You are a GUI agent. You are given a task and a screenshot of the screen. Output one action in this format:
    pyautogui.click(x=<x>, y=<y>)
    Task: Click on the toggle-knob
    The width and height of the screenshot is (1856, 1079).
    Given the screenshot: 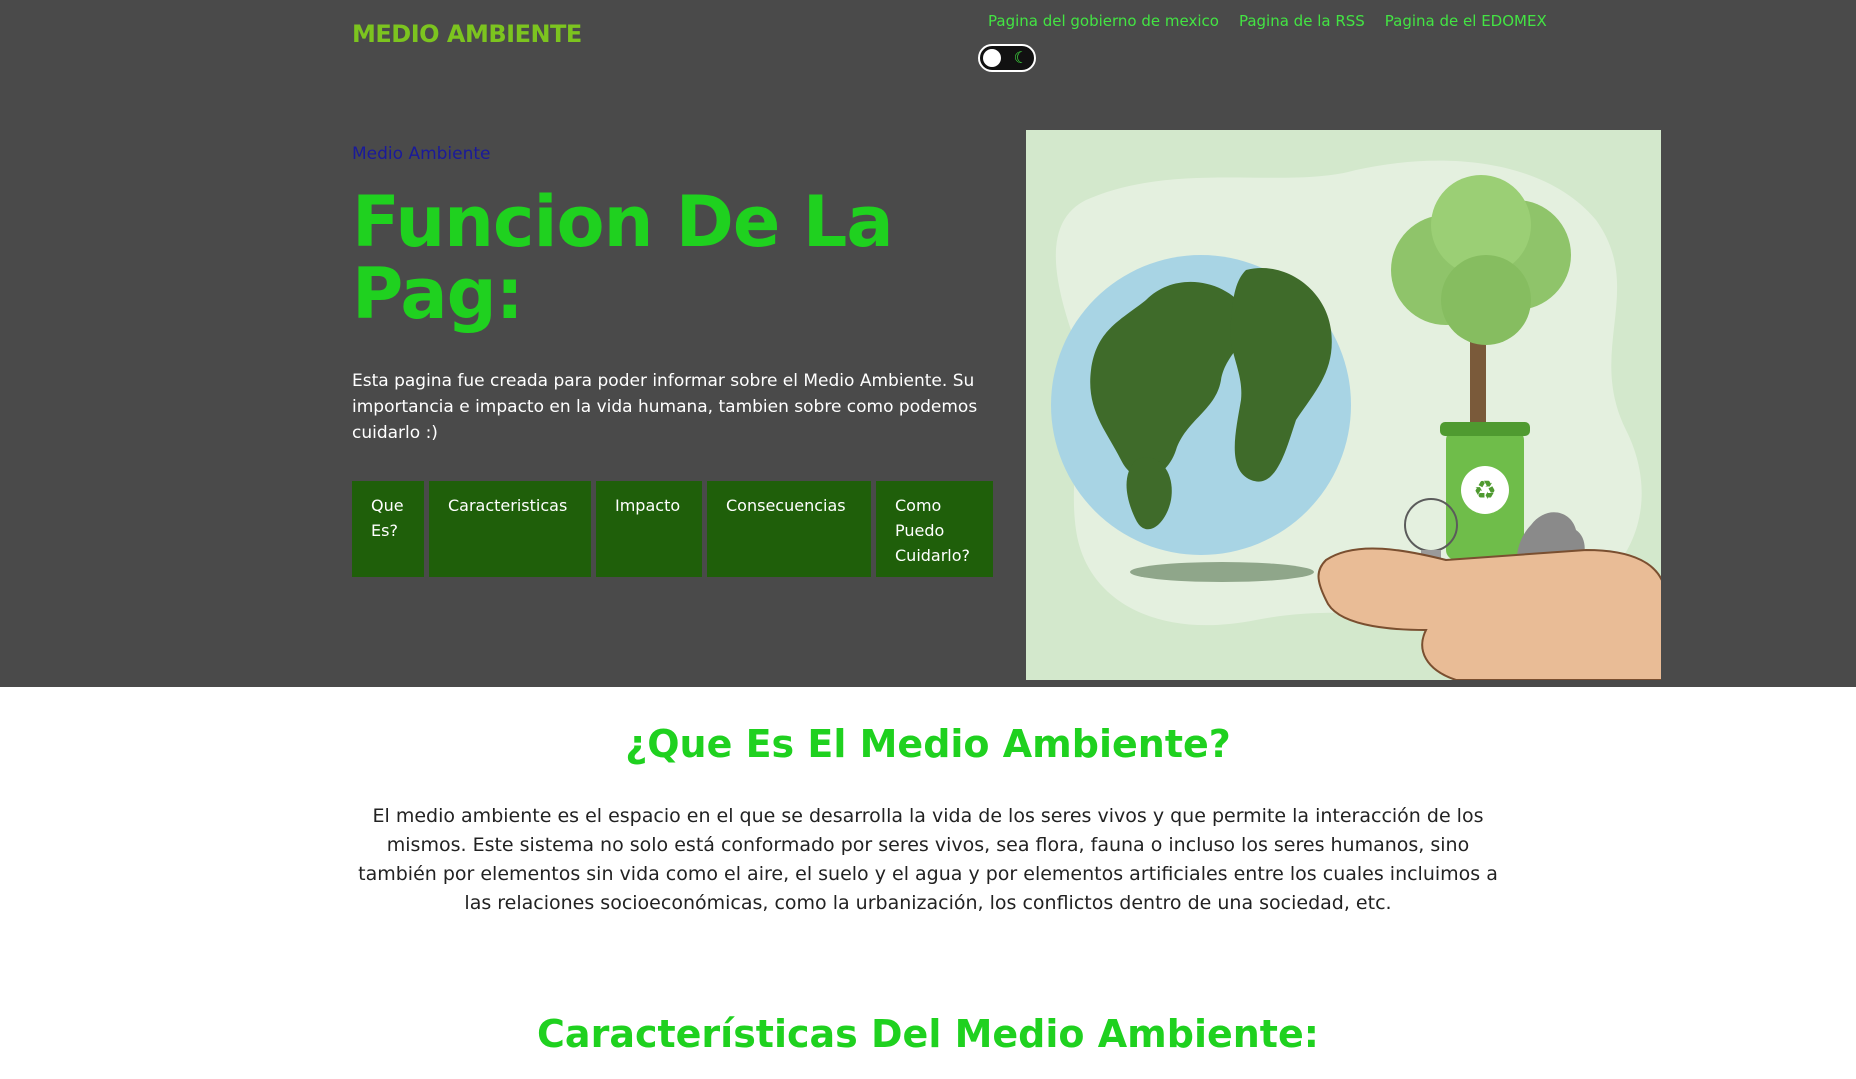 What is the action you would take?
    pyautogui.click(x=992, y=58)
    